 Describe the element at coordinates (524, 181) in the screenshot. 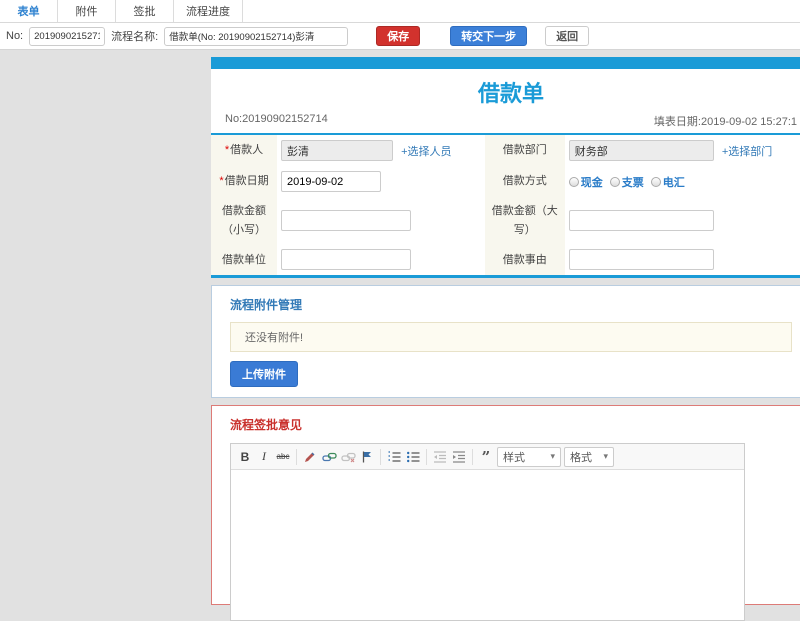

I see `method-label: 借款方式` at that location.